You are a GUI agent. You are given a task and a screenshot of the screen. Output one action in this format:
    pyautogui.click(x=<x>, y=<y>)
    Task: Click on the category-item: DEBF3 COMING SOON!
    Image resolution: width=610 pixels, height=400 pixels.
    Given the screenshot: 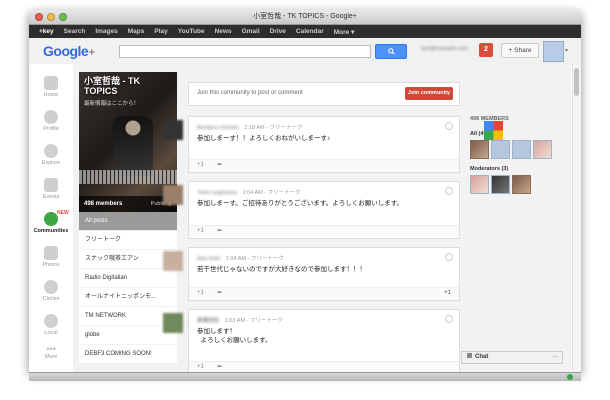 What is the action you would take?
    pyautogui.click(x=128, y=354)
    